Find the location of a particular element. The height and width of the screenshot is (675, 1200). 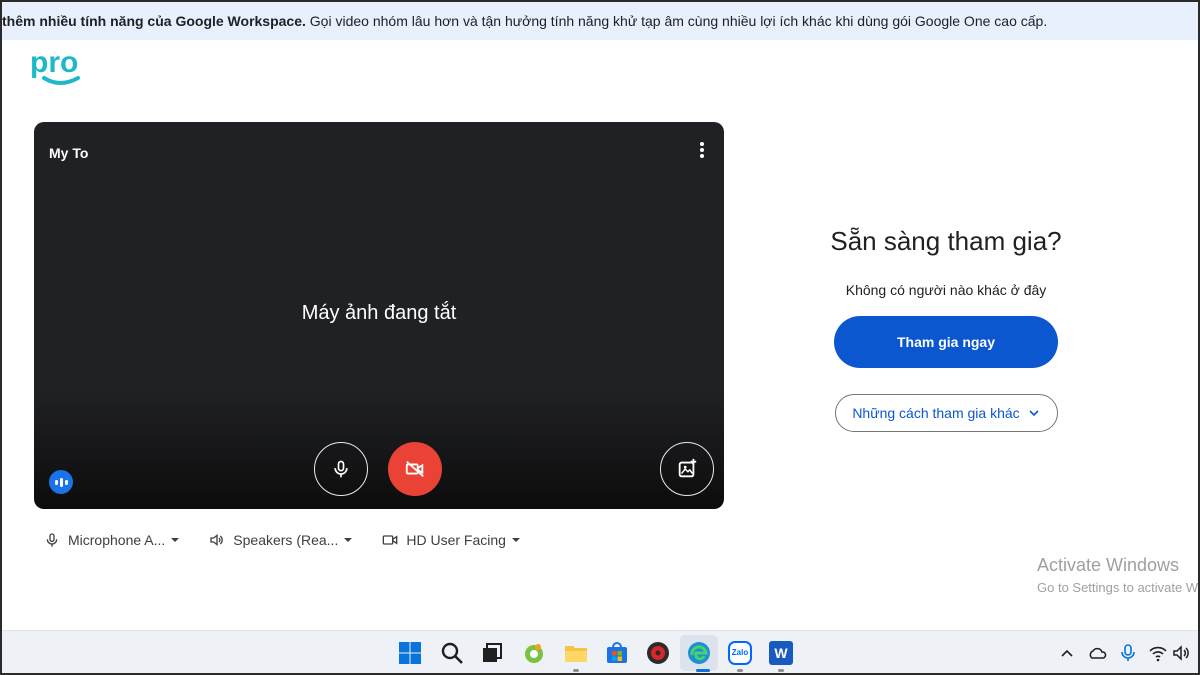

participant-name: My To is located at coordinates (69, 153).